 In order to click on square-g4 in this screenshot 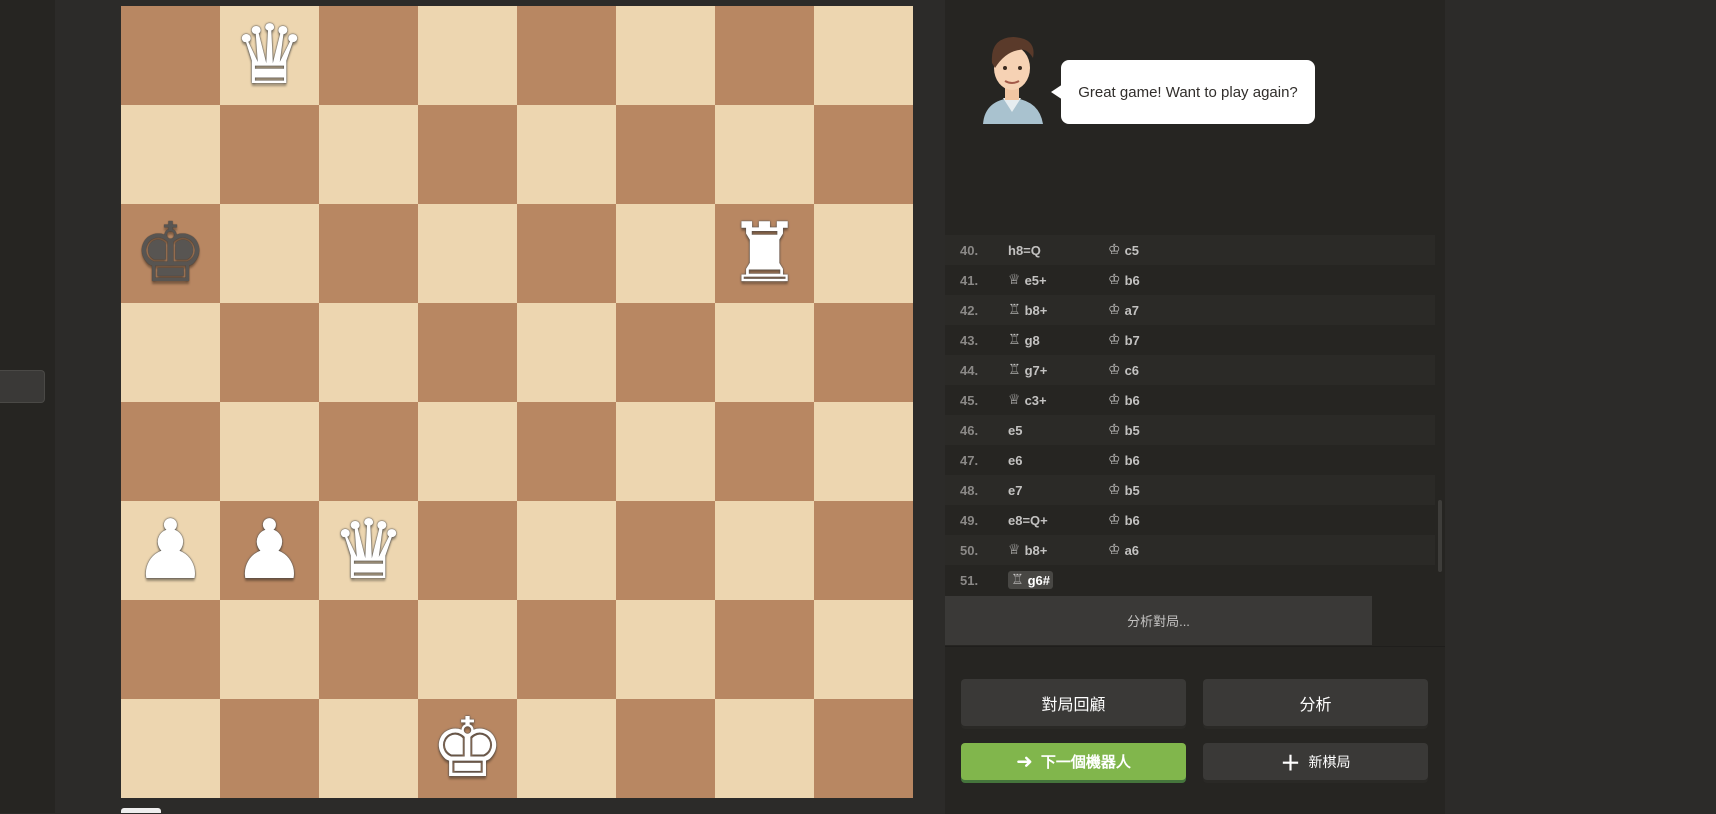, I will do `click(764, 451)`.